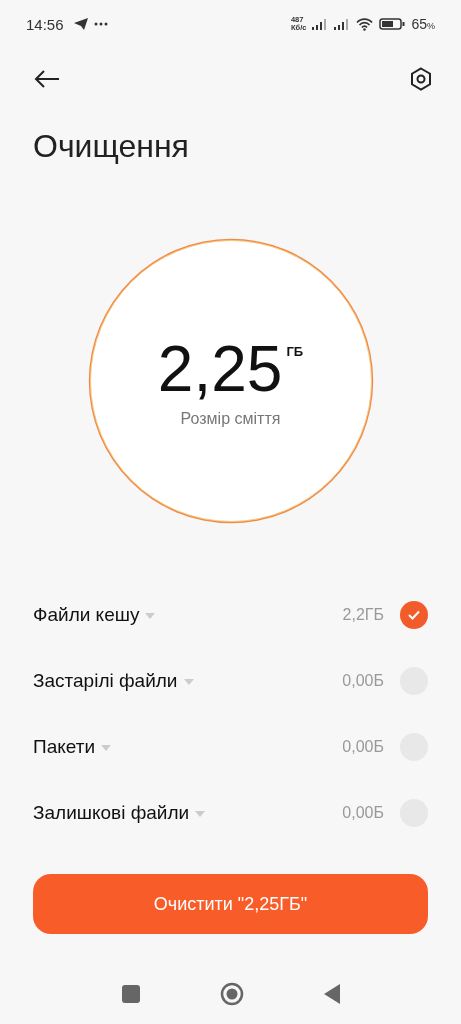 The image size is (461, 1024). What do you see at coordinates (231, 994) in the screenshot?
I see `home-icon` at bounding box center [231, 994].